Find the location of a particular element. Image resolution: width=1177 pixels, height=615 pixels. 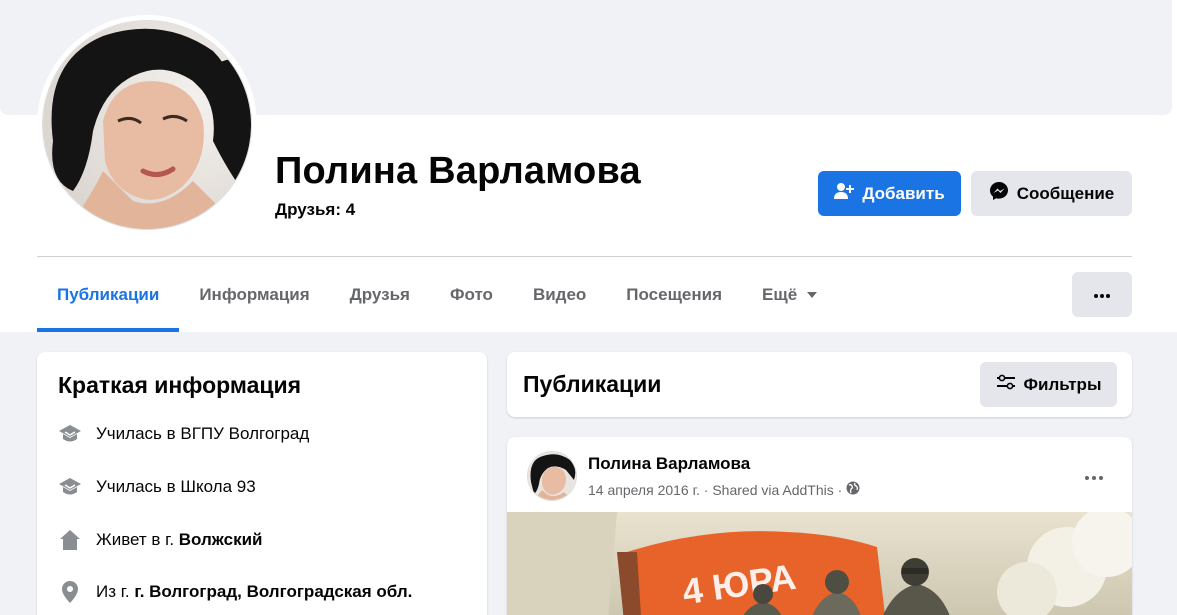

intro-item-text: Из г. г. Волгоград, Волгоградская обл. is located at coordinates (254, 592).